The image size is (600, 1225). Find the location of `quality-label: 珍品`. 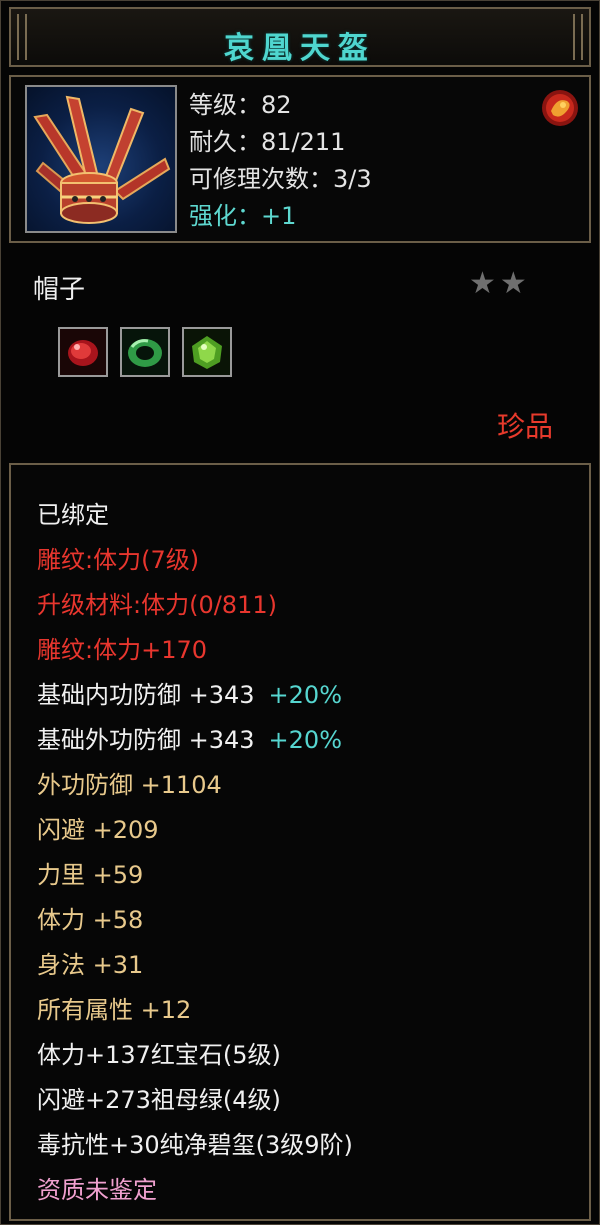

quality-label: 珍品 is located at coordinates (524, 426).